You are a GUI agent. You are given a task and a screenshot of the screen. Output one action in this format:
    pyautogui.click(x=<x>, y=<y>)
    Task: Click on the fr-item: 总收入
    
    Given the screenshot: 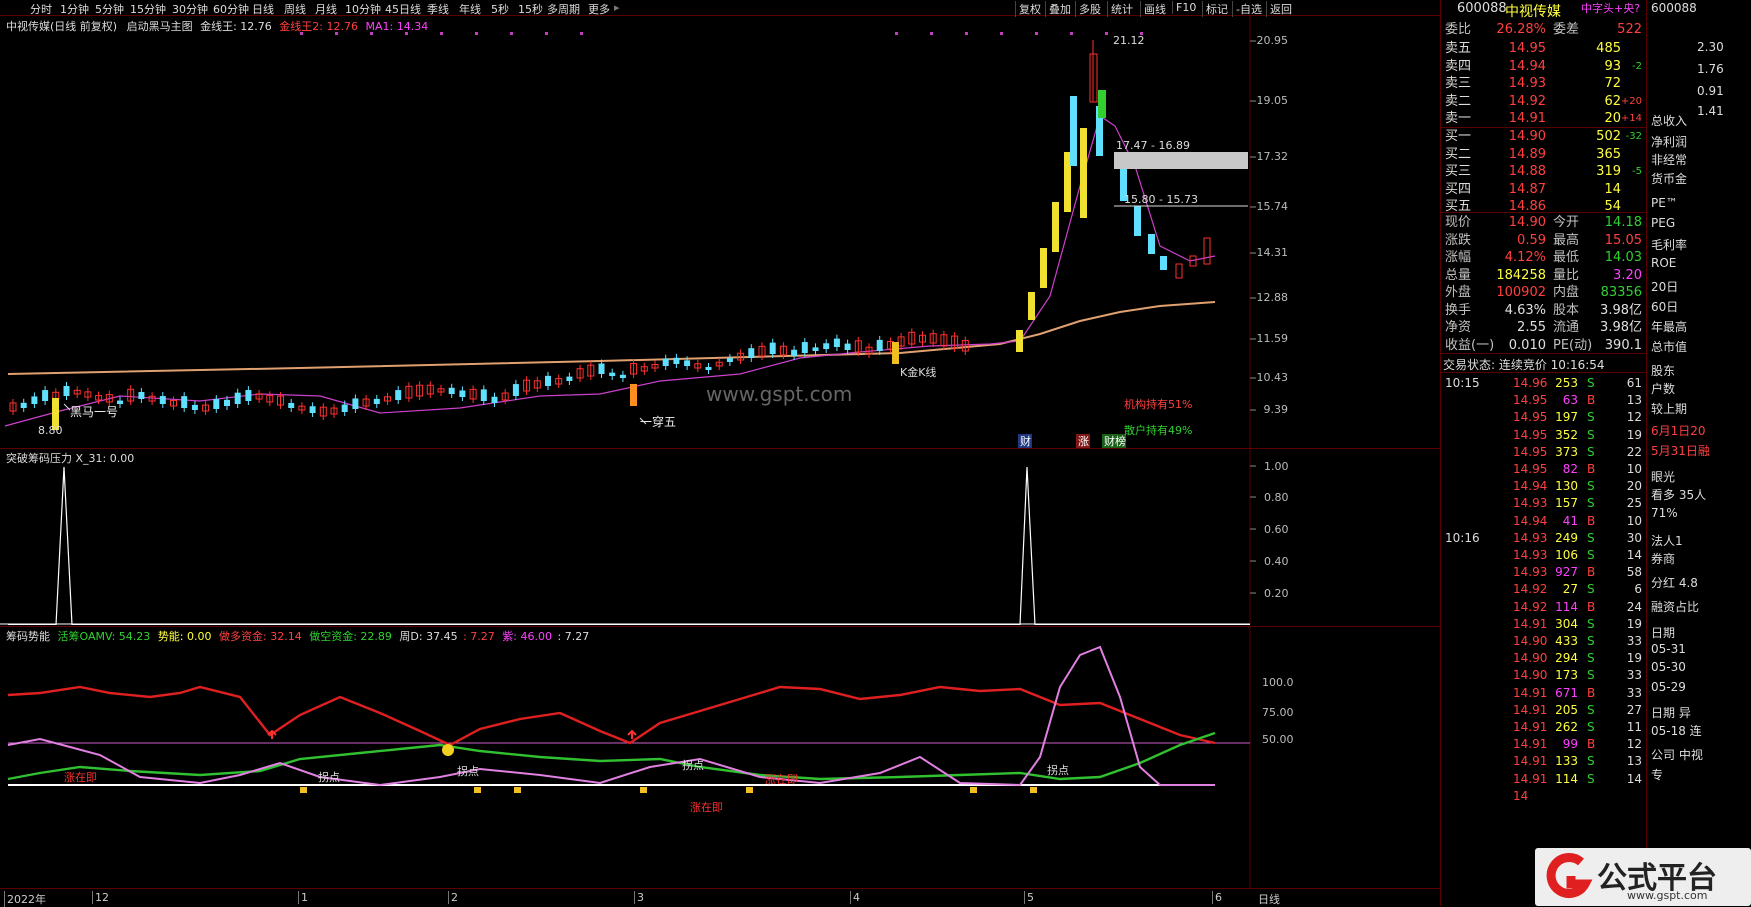 What is the action you would take?
    pyautogui.click(x=1669, y=120)
    